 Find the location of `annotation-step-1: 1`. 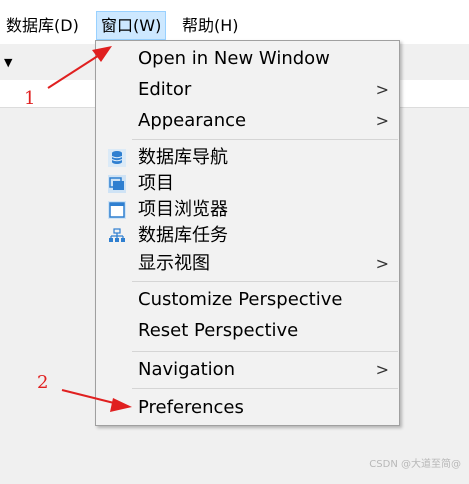

annotation-step-1: 1 is located at coordinates (30, 98).